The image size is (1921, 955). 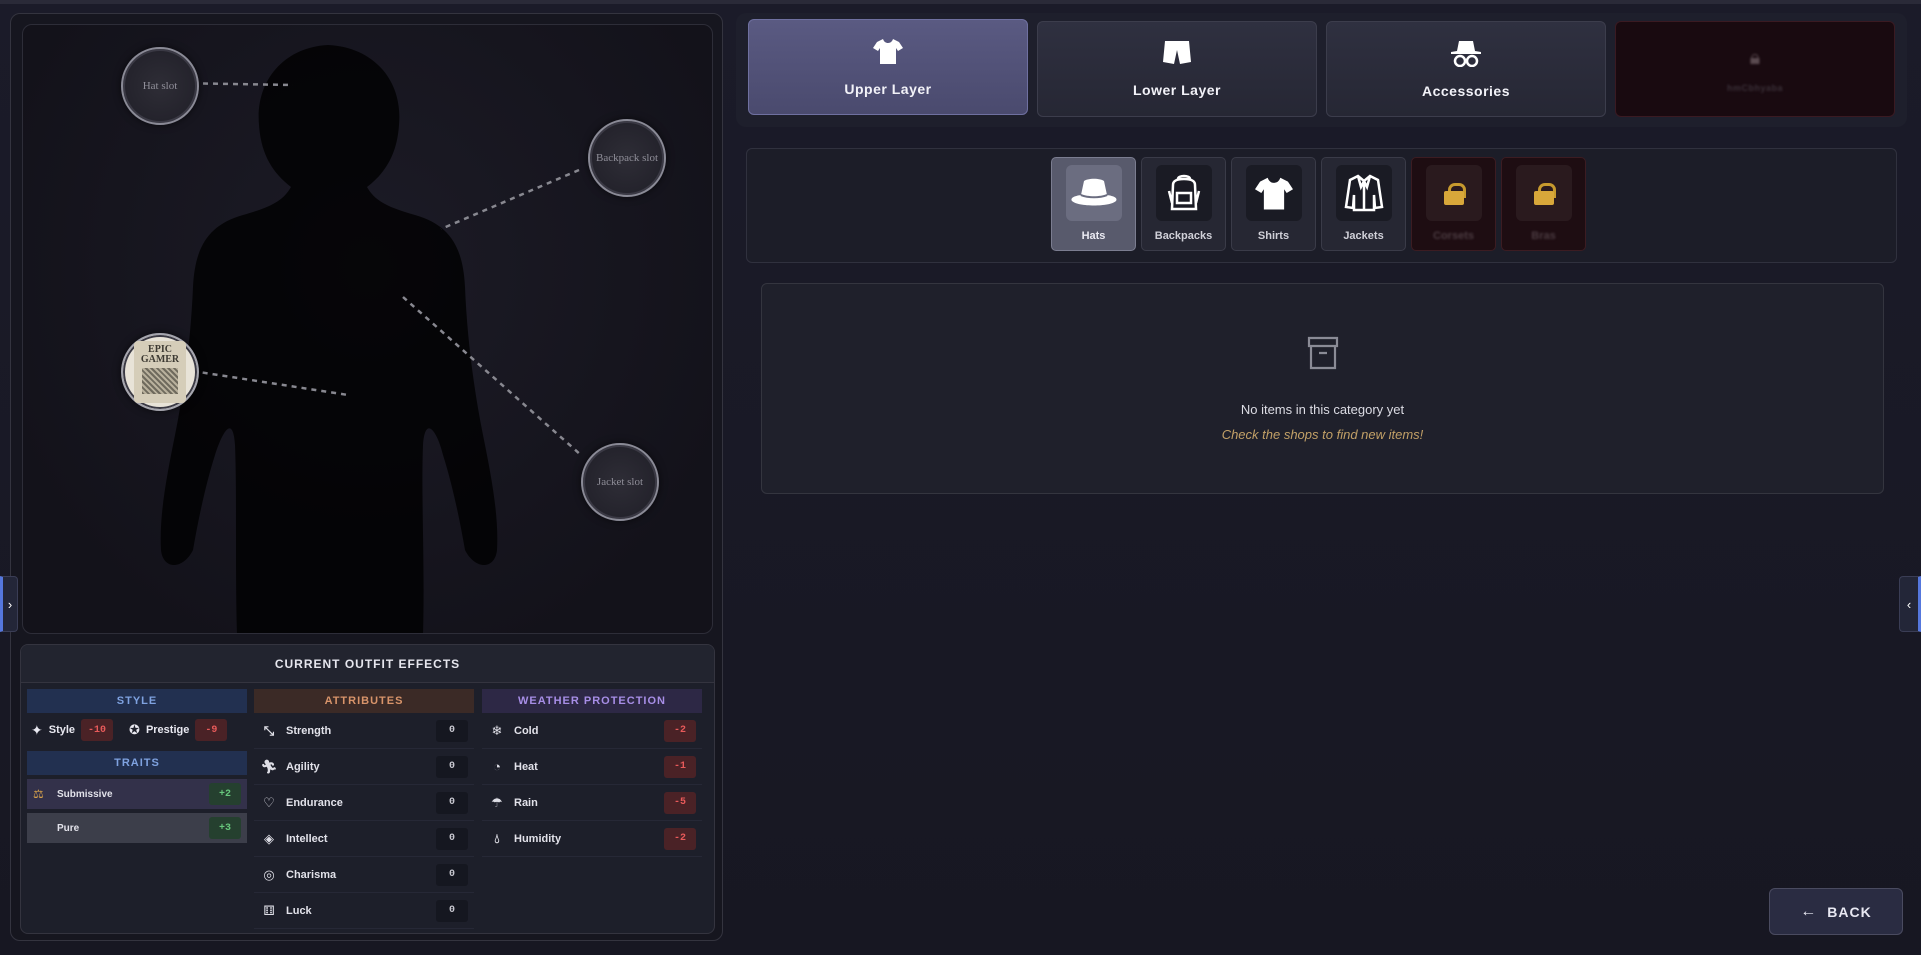 What do you see at coordinates (1836, 911) in the screenshot?
I see `back-button: ← BACK` at bounding box center [1836, 911].